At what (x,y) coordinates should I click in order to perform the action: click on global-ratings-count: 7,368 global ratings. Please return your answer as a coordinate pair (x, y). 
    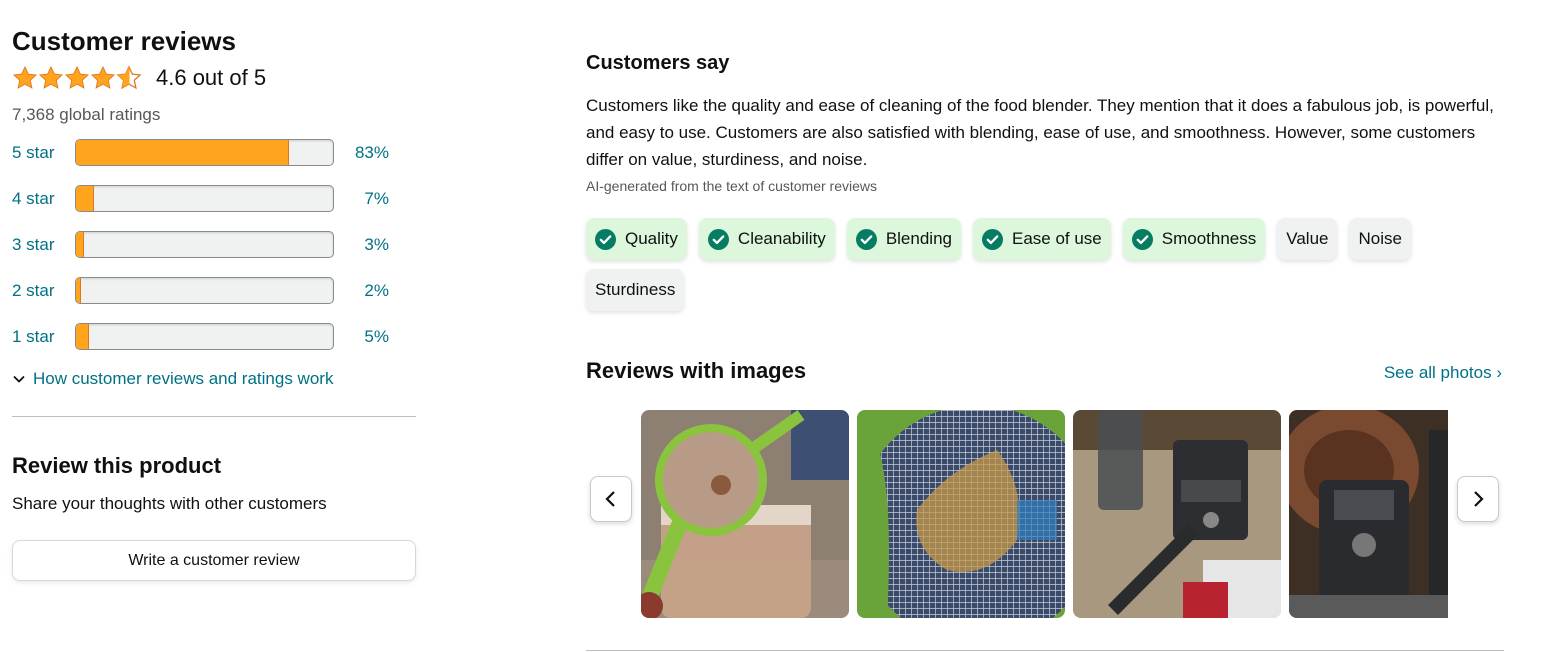
    Looking at the image, I should click on (86, 114).